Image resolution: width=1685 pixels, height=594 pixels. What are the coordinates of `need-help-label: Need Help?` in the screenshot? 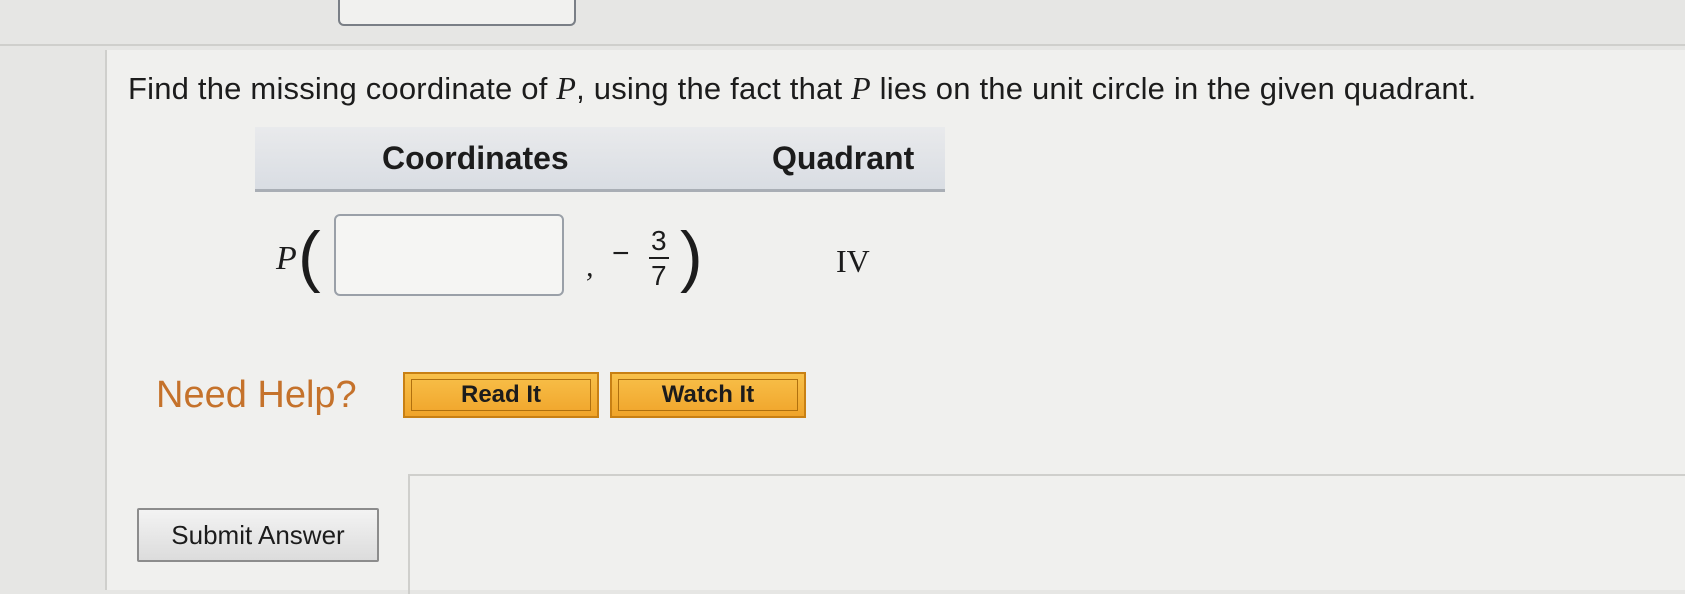 It's located at (256, 395).